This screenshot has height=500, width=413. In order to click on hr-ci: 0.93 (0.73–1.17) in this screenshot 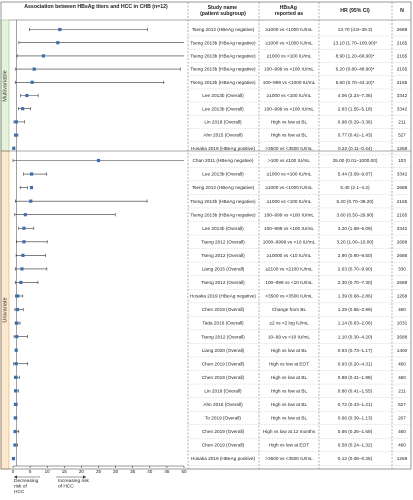, I will do `click(355, 350)`.